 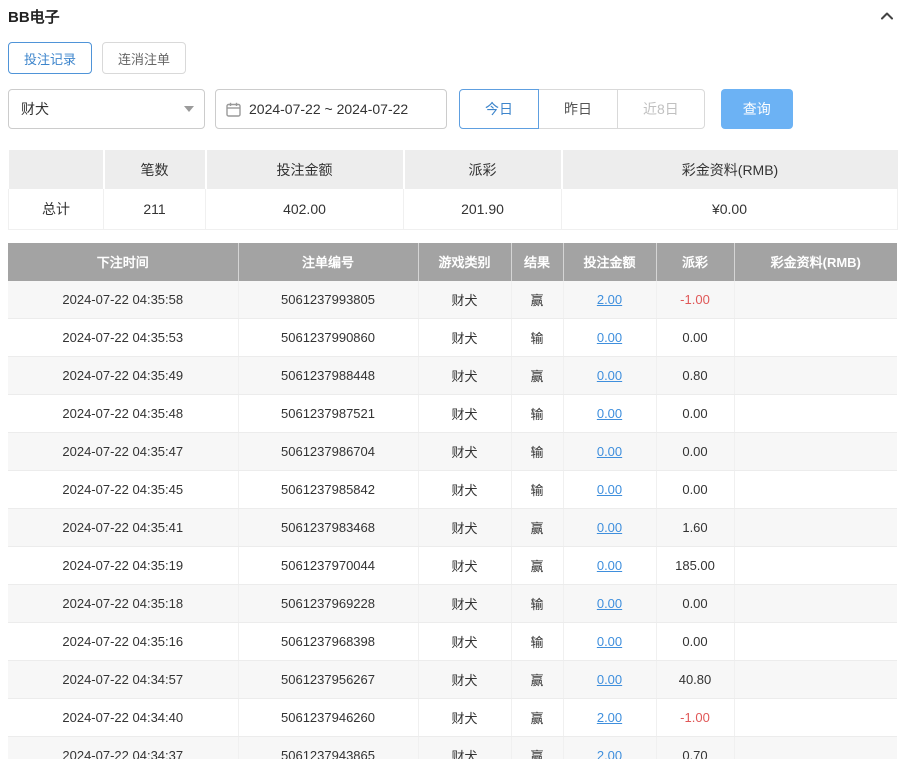 What do you see at coordinates (482, 209) in the screenshot?
I see `summary-total-payout: 201.90` at bounding box center [482, 209].